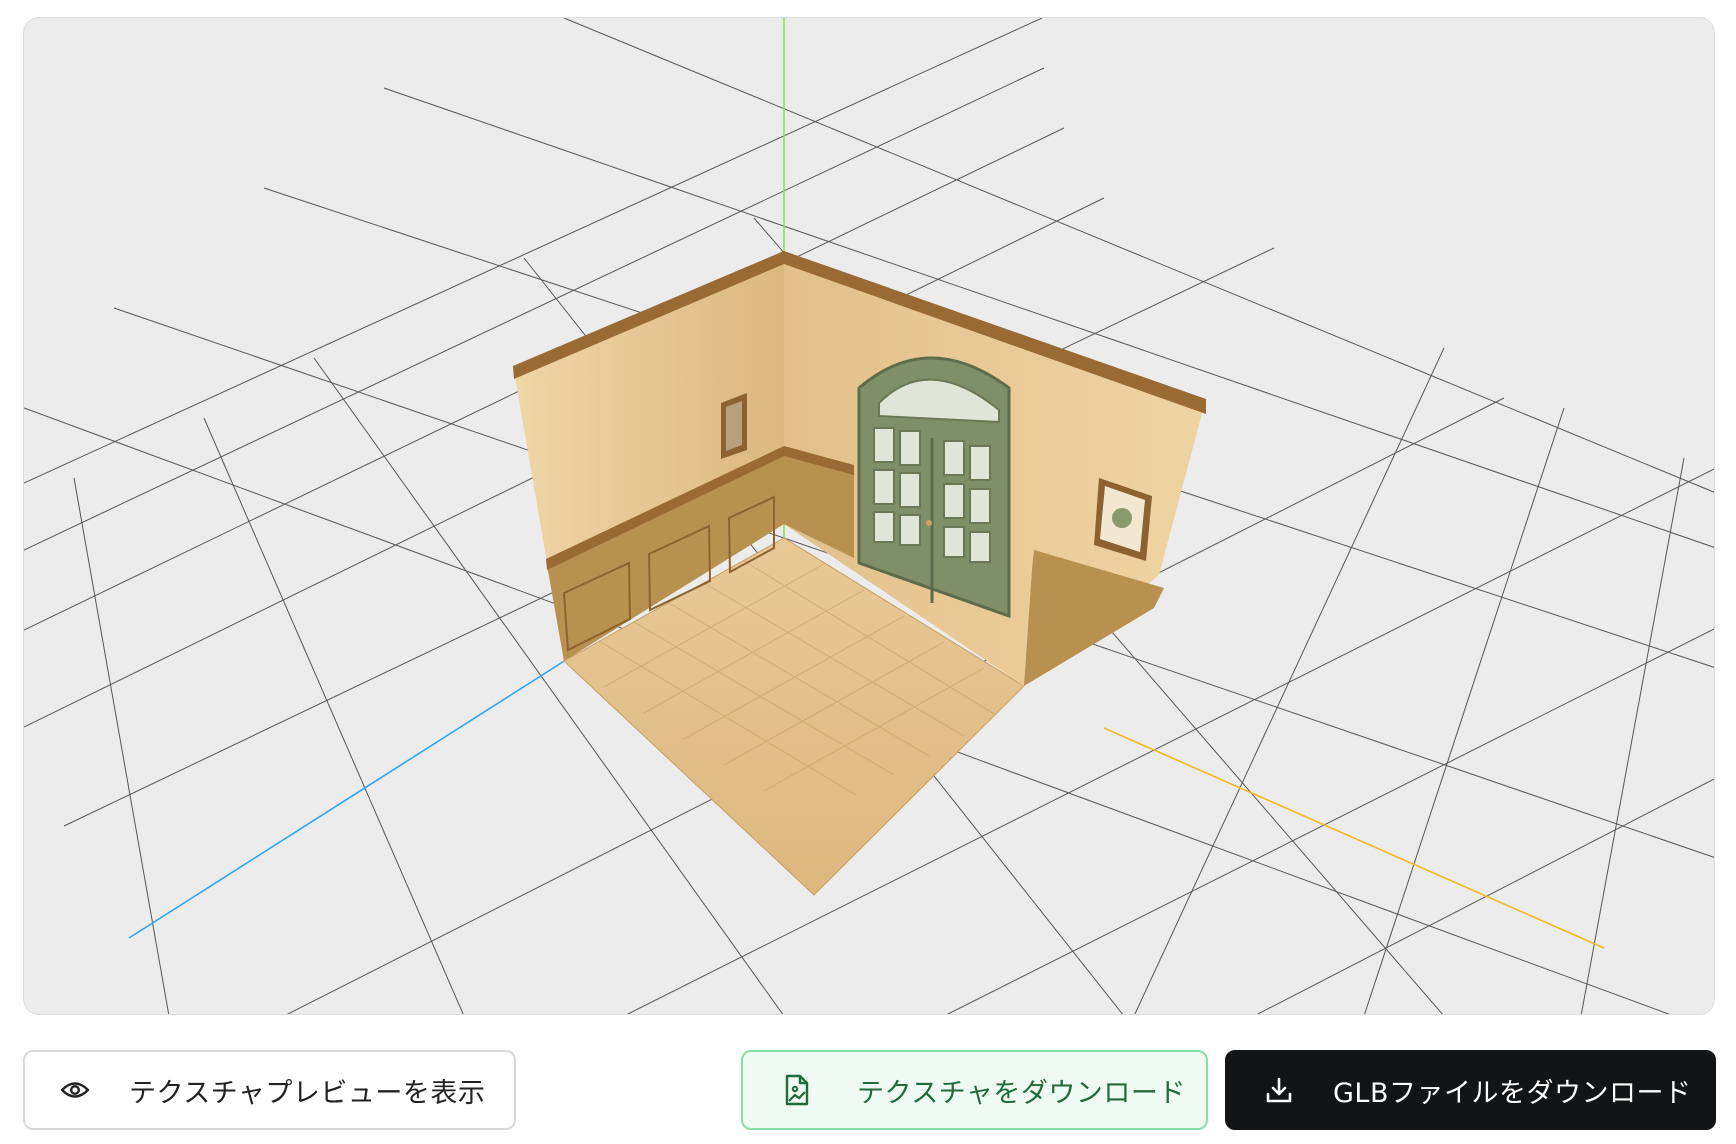  I want to click on download-texture-label: テクスチャをダウンロード, so click(1021, 1093).